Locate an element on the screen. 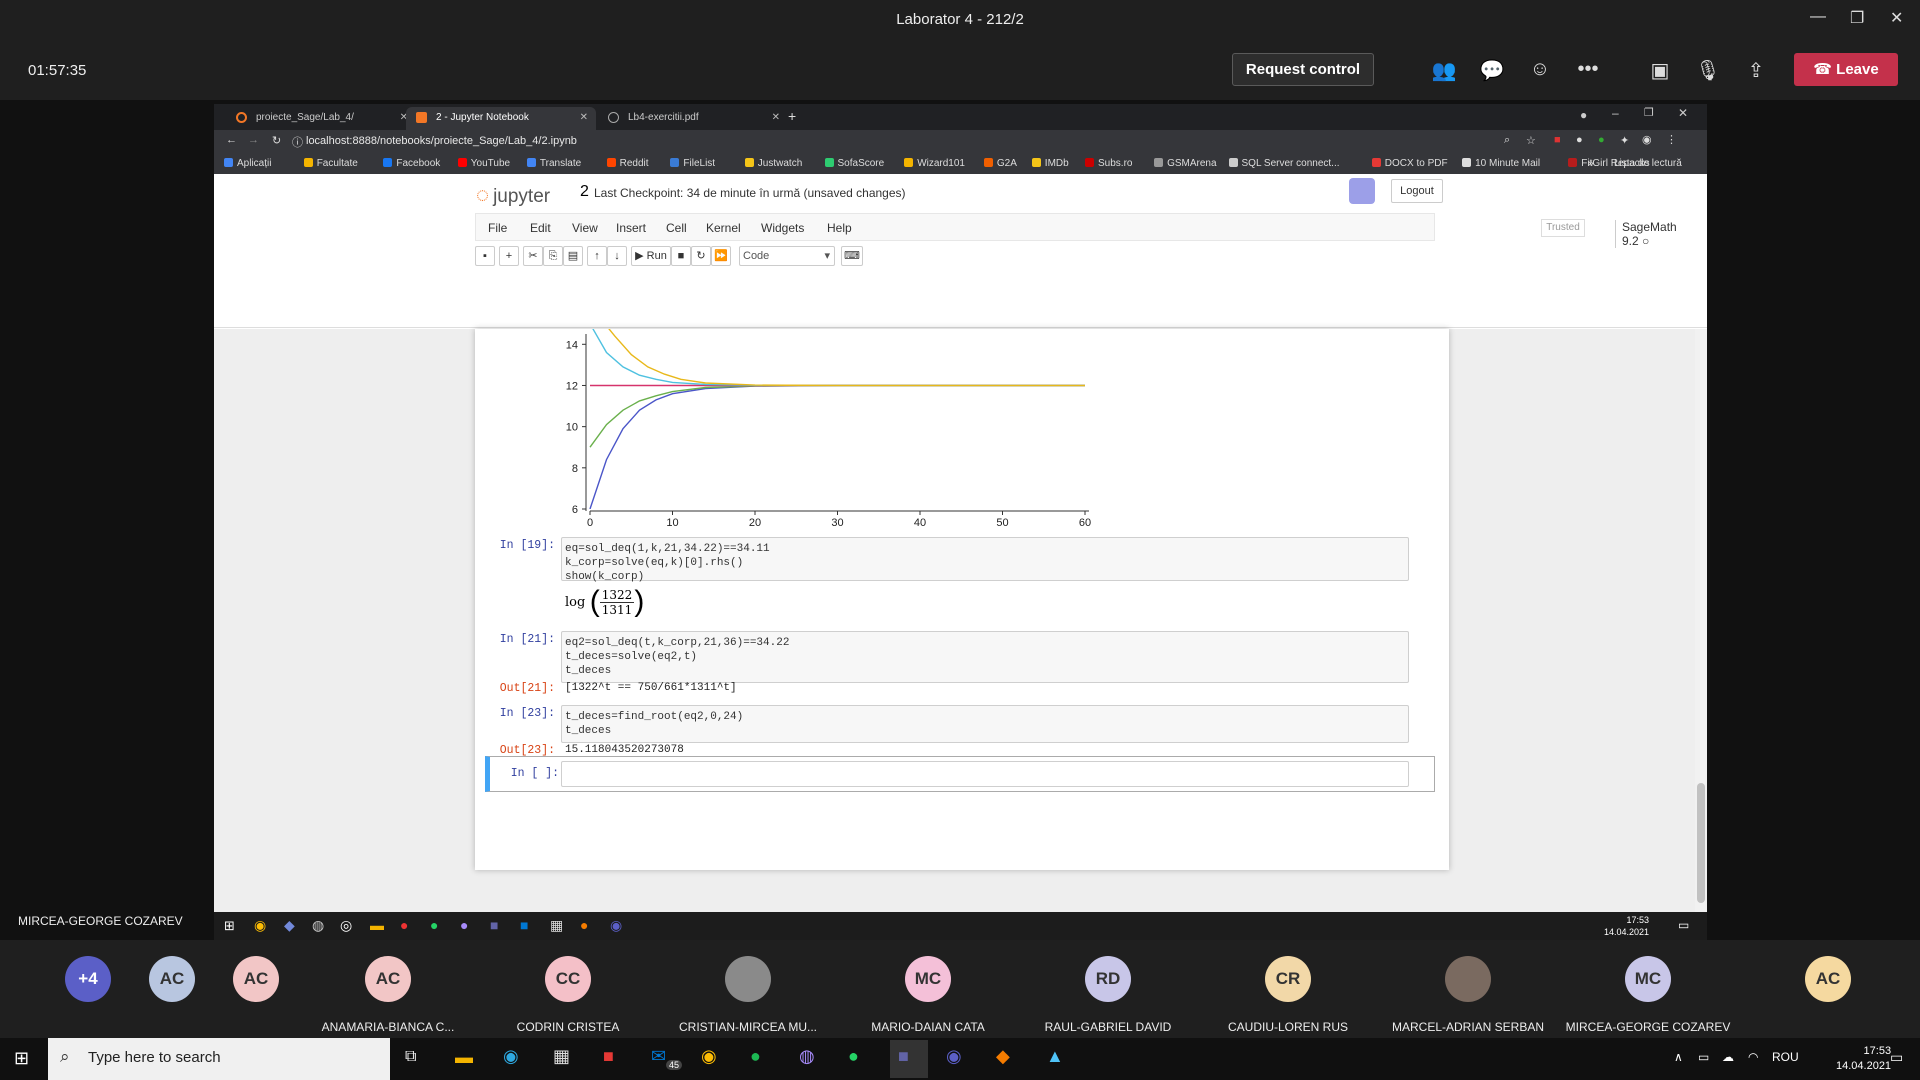 The image size is (1920, 1080). more-bookmarks-icon: » is located at coordinates (1591, 163).